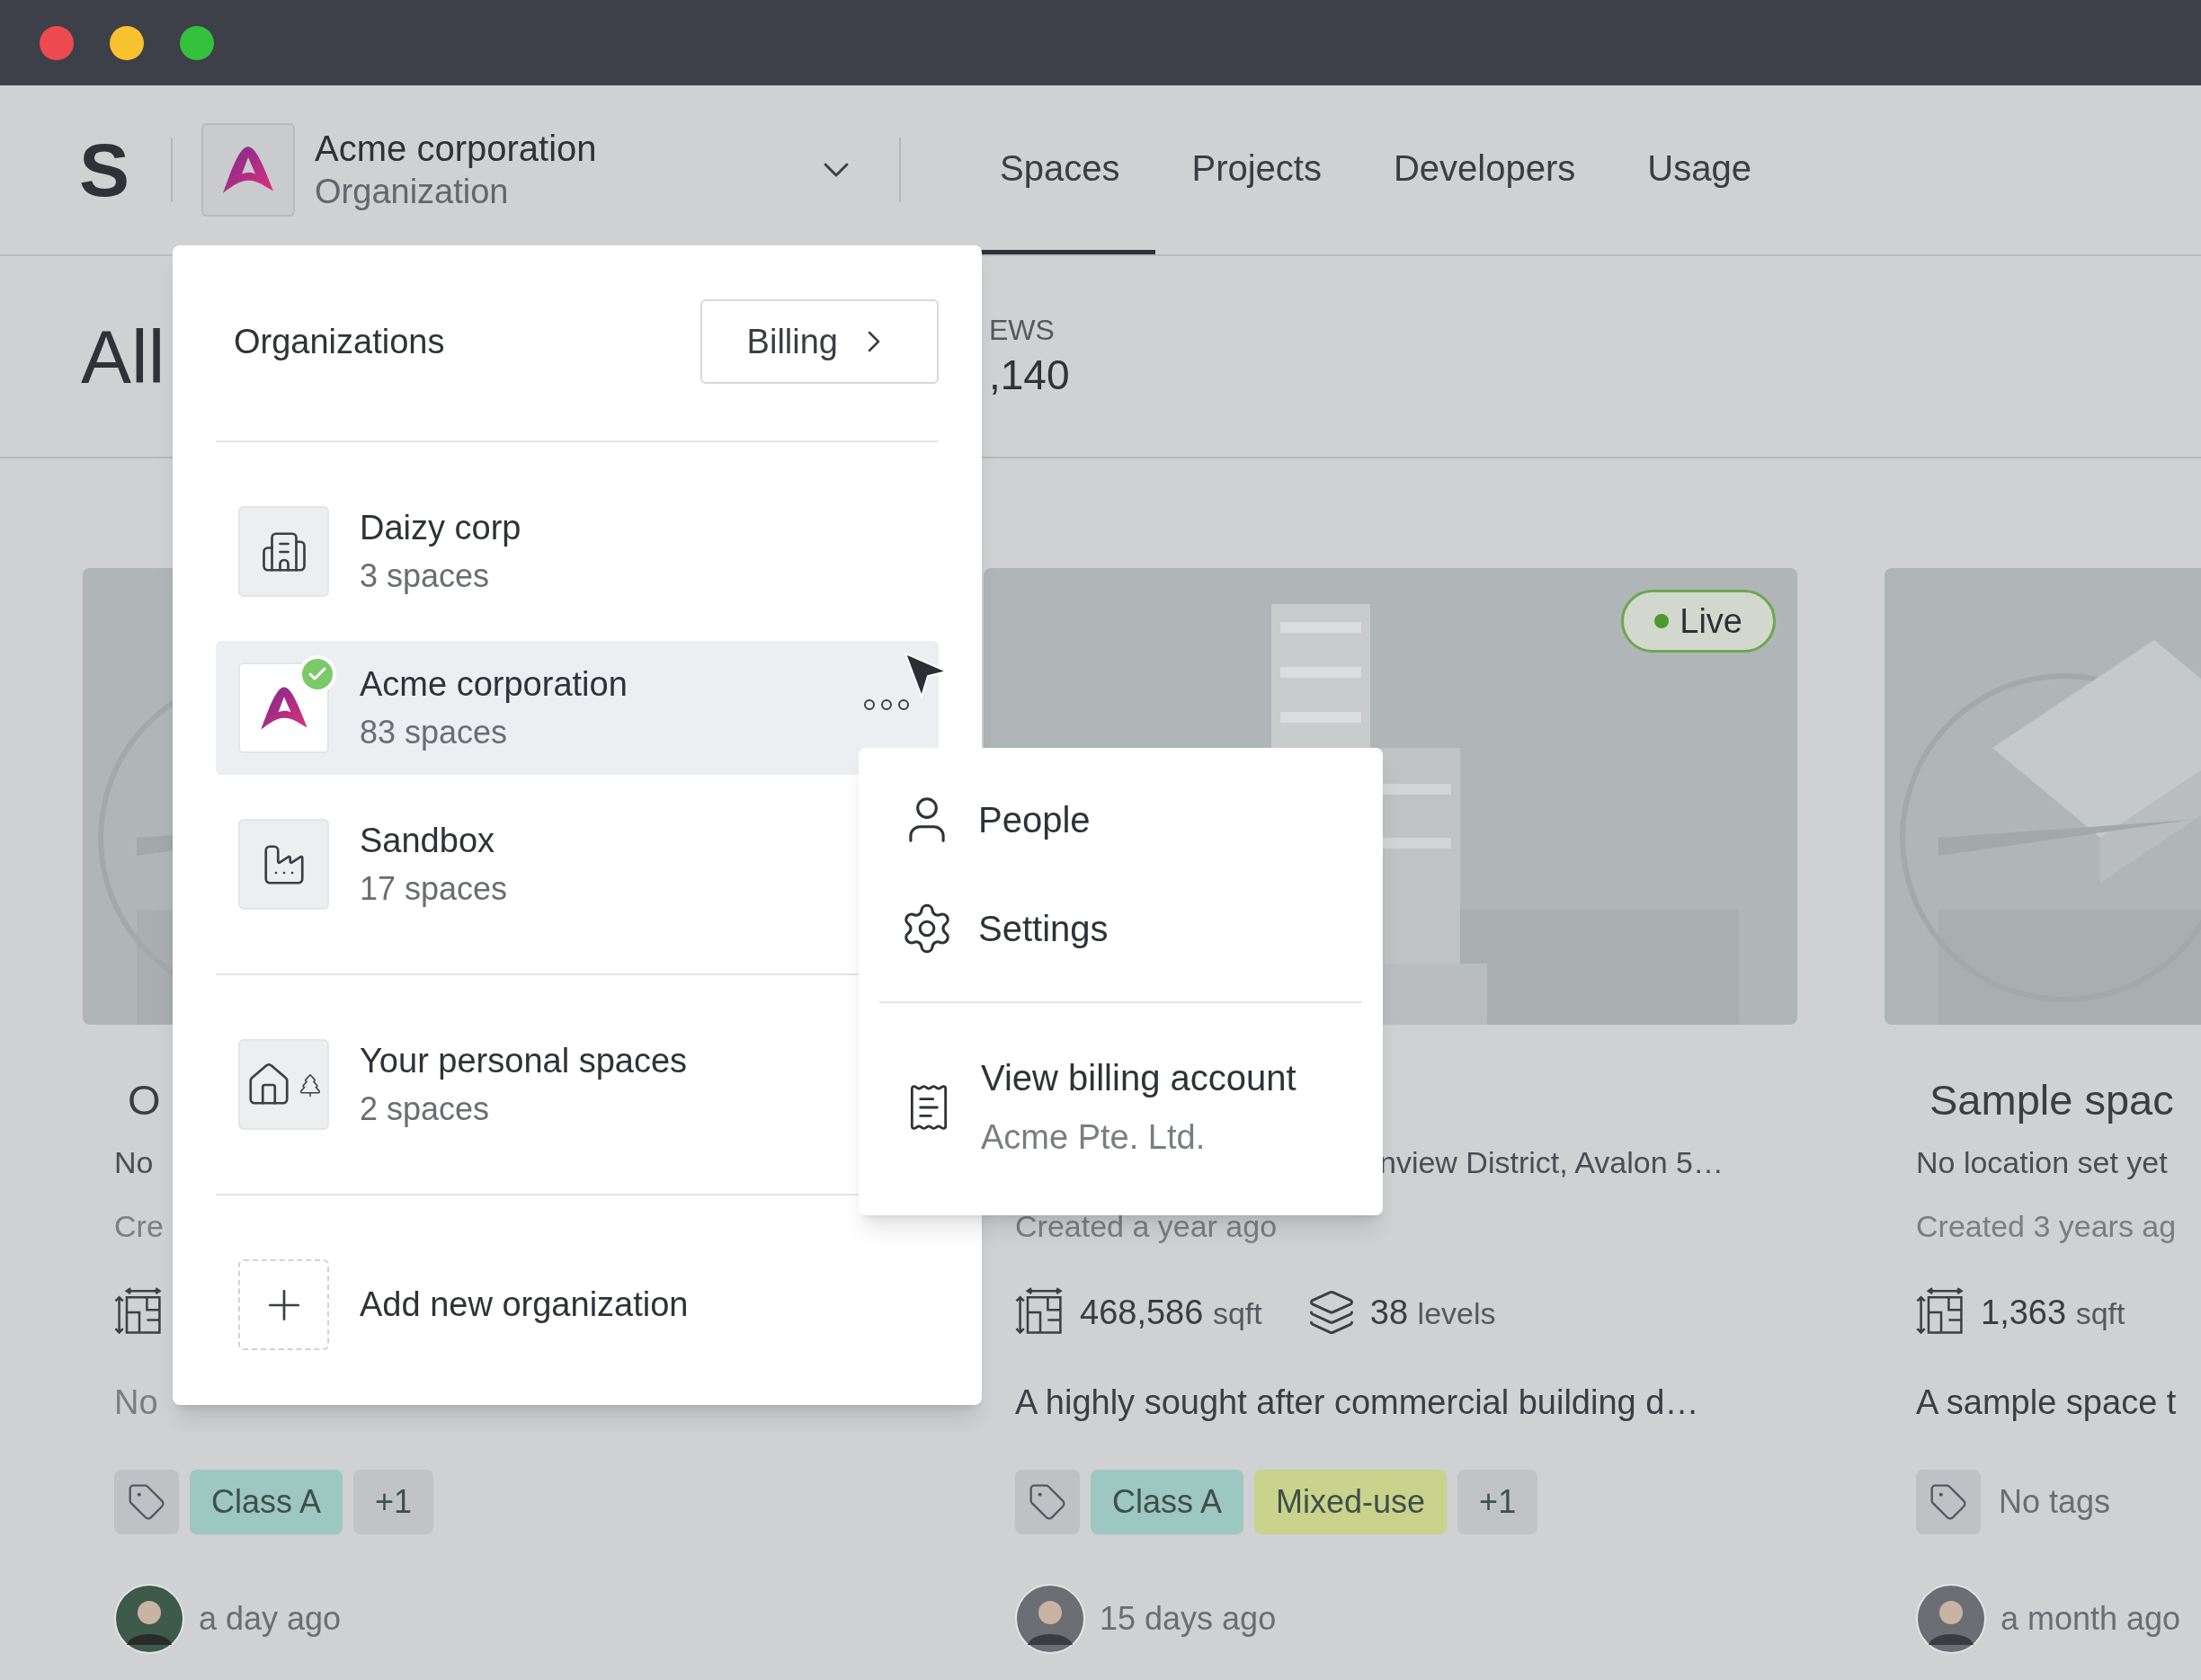 Image resolution: width=2201 pixels, height=1680 pixels. What do you see at coordinates (2055, 1502) in the screenshot?
I see `no-tags-text: No tags` at bounding box center [2055, 1502].